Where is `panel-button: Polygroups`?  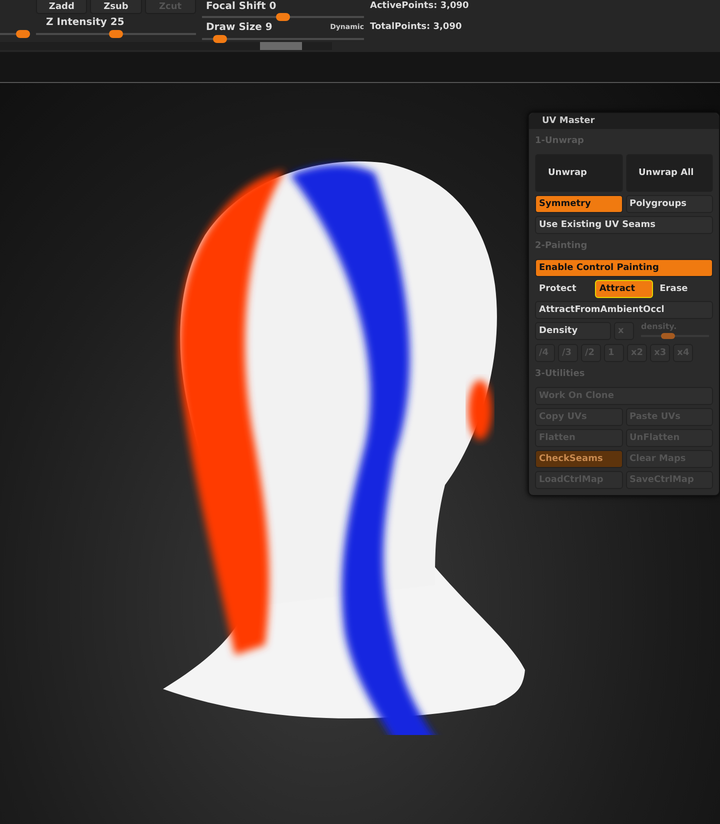
panel-button: Polygroups is located at coordinates (669, 204).